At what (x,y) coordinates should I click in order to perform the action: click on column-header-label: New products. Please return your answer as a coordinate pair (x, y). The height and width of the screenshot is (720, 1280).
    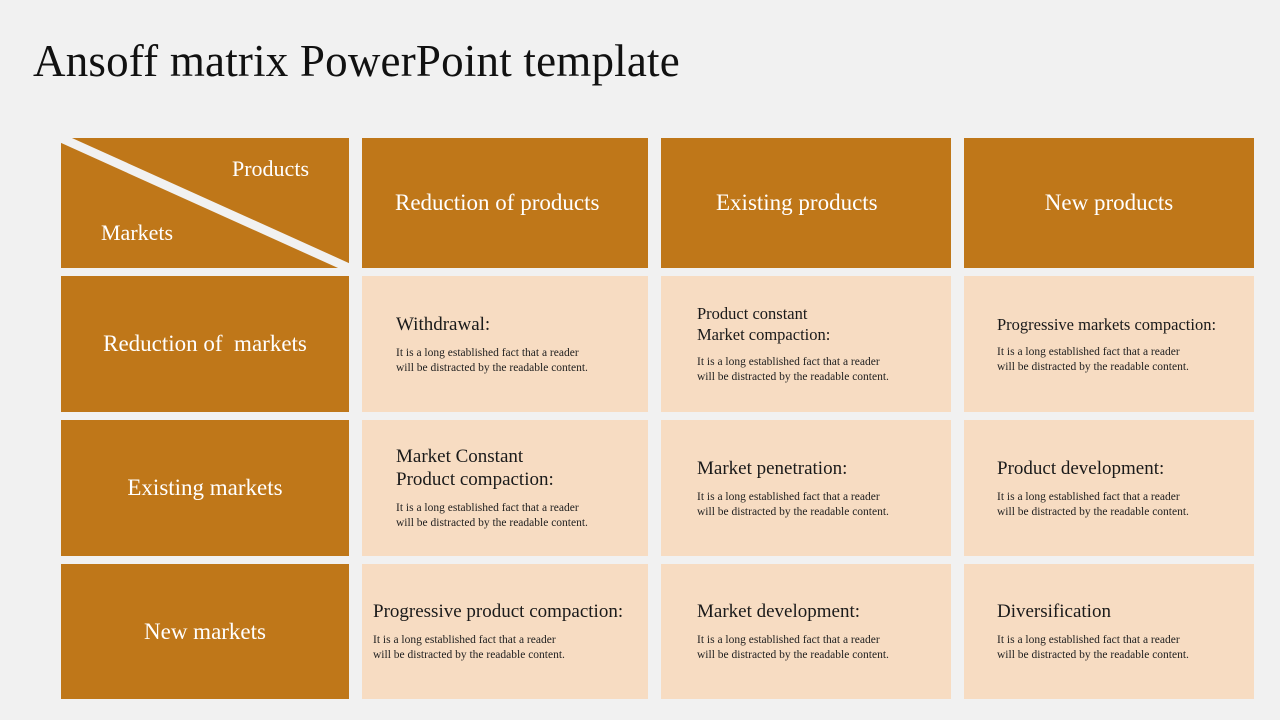
    Looking at the image, I should click on (1109, 202).